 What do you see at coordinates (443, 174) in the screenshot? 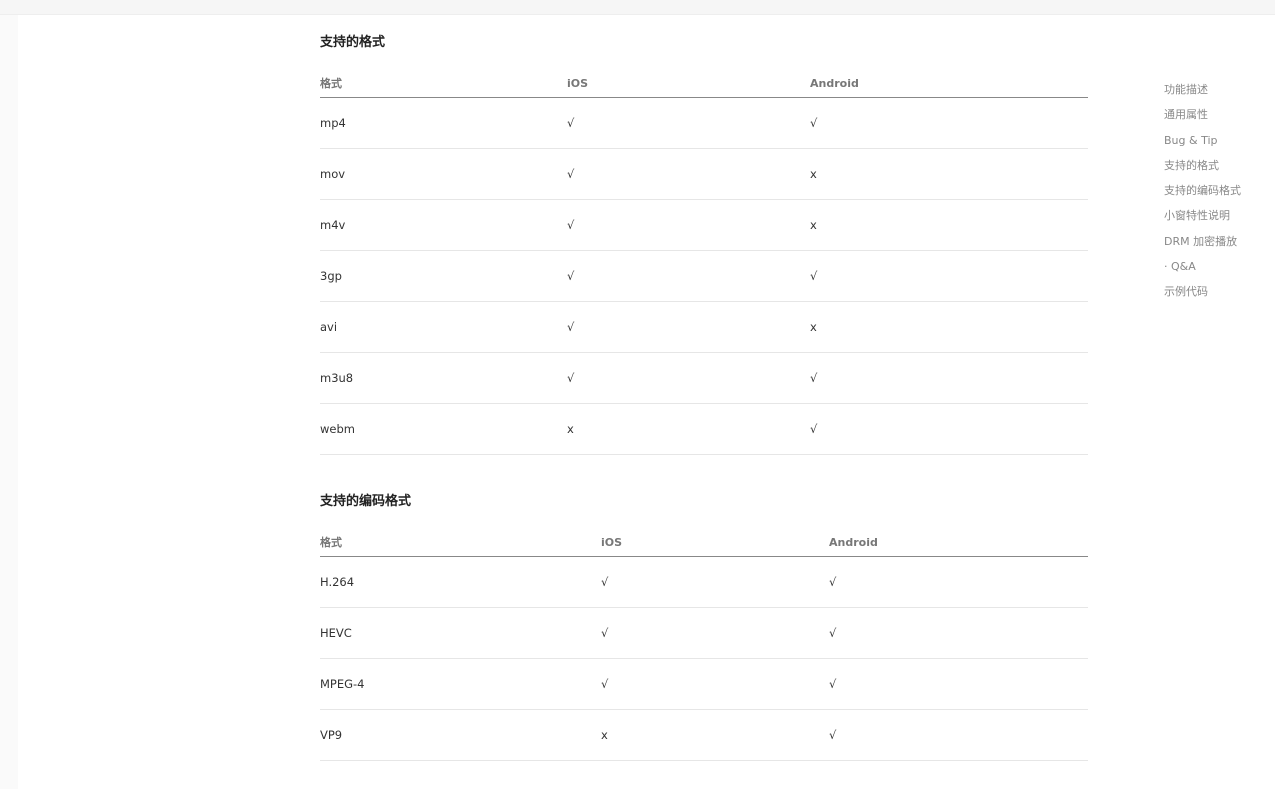
I see `format-cell: mov` at bounding box center [443, 174].